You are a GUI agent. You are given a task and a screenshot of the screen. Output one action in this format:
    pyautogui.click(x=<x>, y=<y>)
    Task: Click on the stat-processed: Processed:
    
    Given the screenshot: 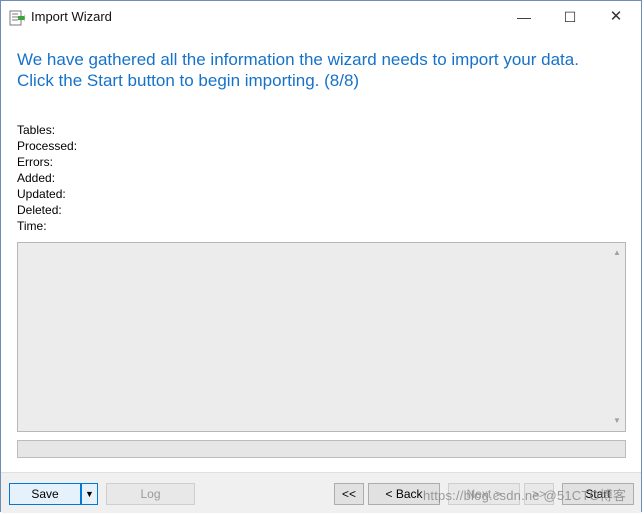 What is the action you would take?
    pyautogui.click(x=47, y=146)
    